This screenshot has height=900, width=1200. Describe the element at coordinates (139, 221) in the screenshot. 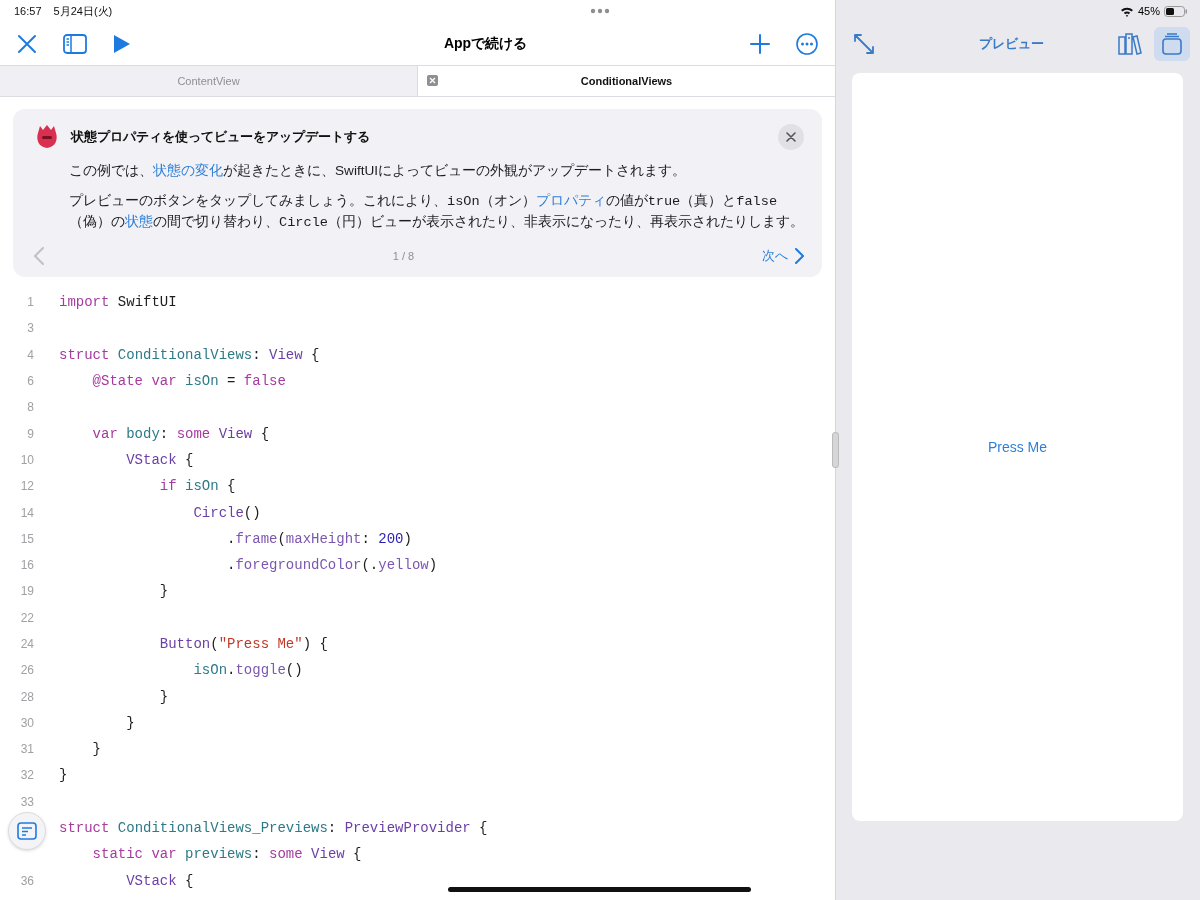

I see `glossary-link: 状態` at that location.